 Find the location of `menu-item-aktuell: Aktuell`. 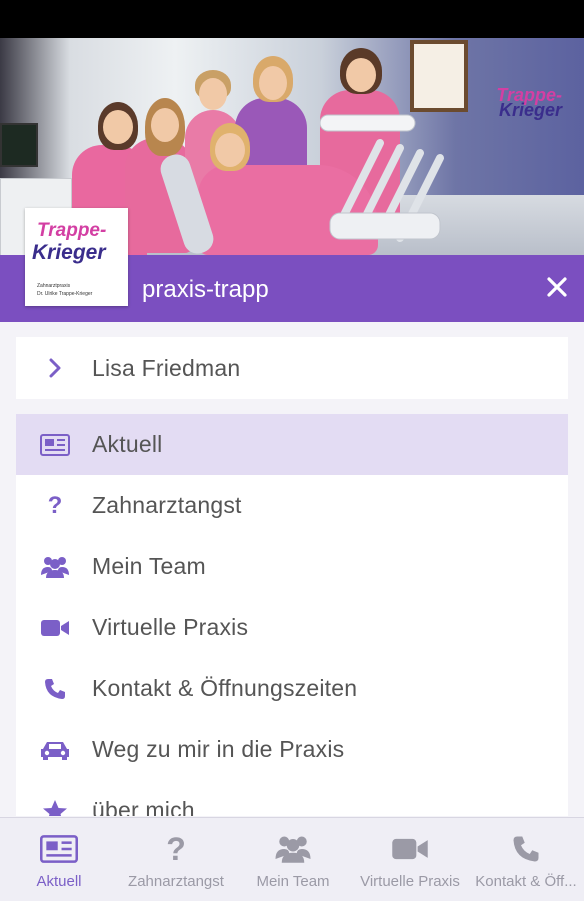

menu-item-aktuell: Aktuell is located at coordinates (292, 444).